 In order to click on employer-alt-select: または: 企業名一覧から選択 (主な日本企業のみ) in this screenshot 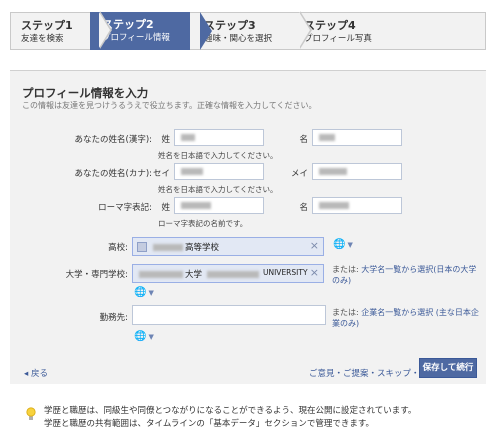, I will do `click(406, 318)`.